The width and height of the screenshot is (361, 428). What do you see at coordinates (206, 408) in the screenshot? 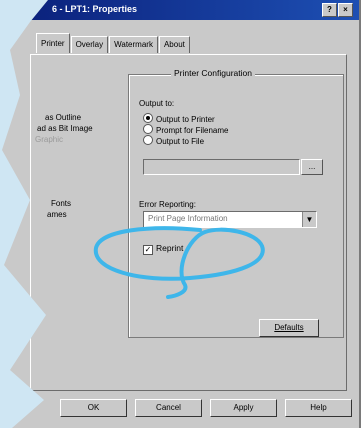
I see `dialog-buttons: OK Cancel Apply Help` at bounding box center [206, 408].